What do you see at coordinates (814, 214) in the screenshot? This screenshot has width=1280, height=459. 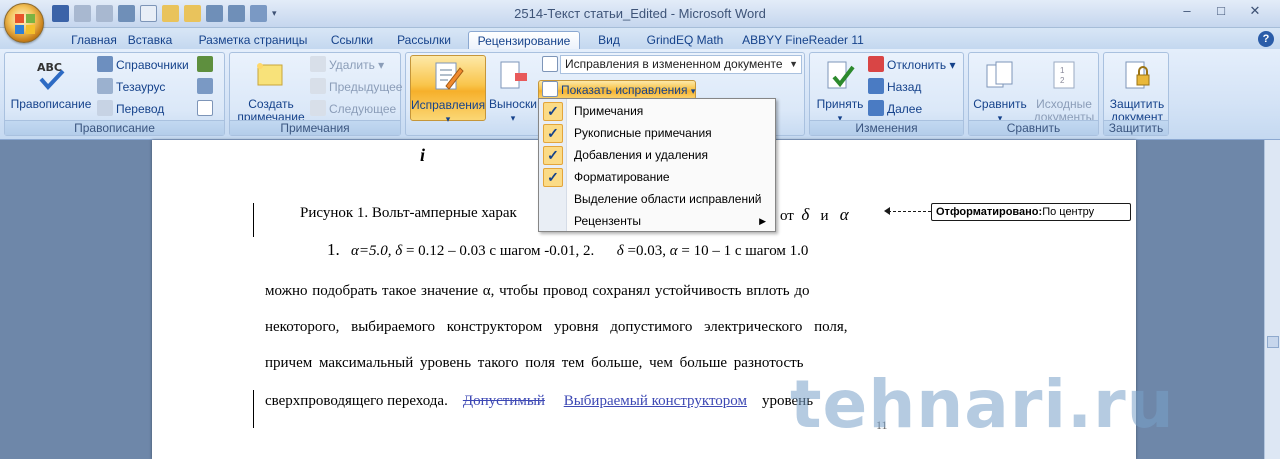 I see `figure-caption-end: от δ и α` at bounding box center [814, 214].